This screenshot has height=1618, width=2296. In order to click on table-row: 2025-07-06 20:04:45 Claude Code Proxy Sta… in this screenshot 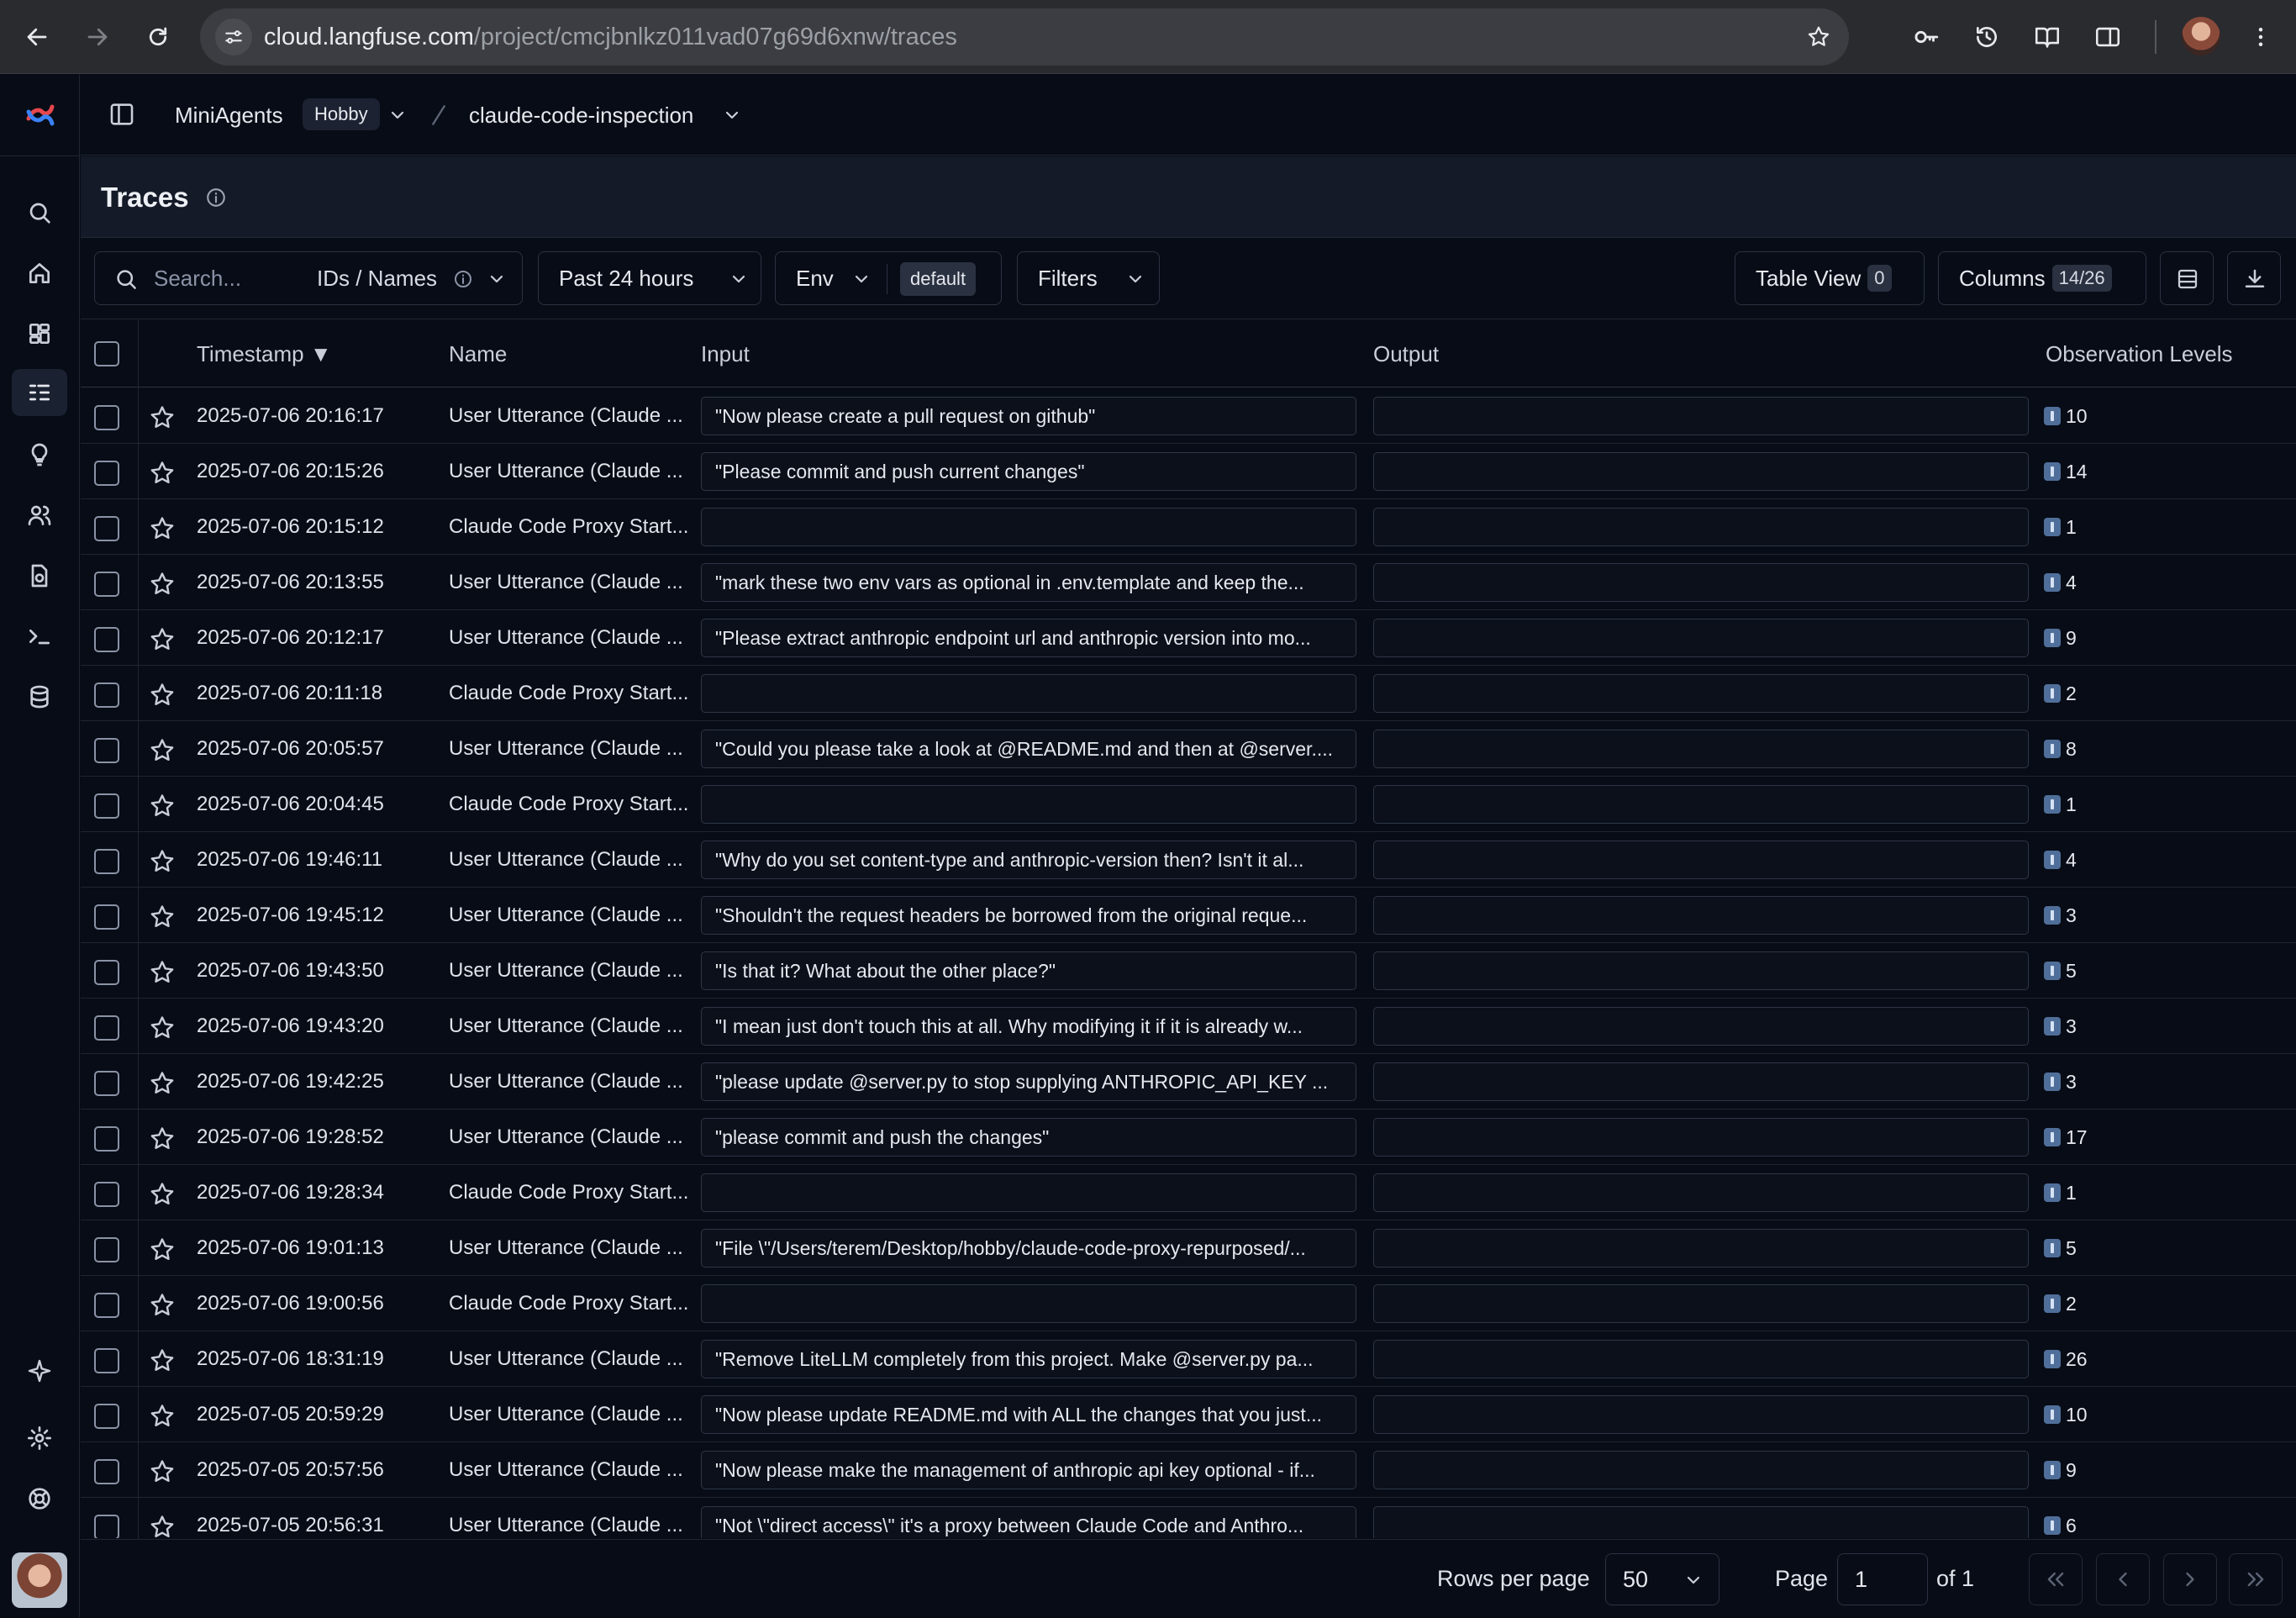, I will do `click(1188, 804)`.